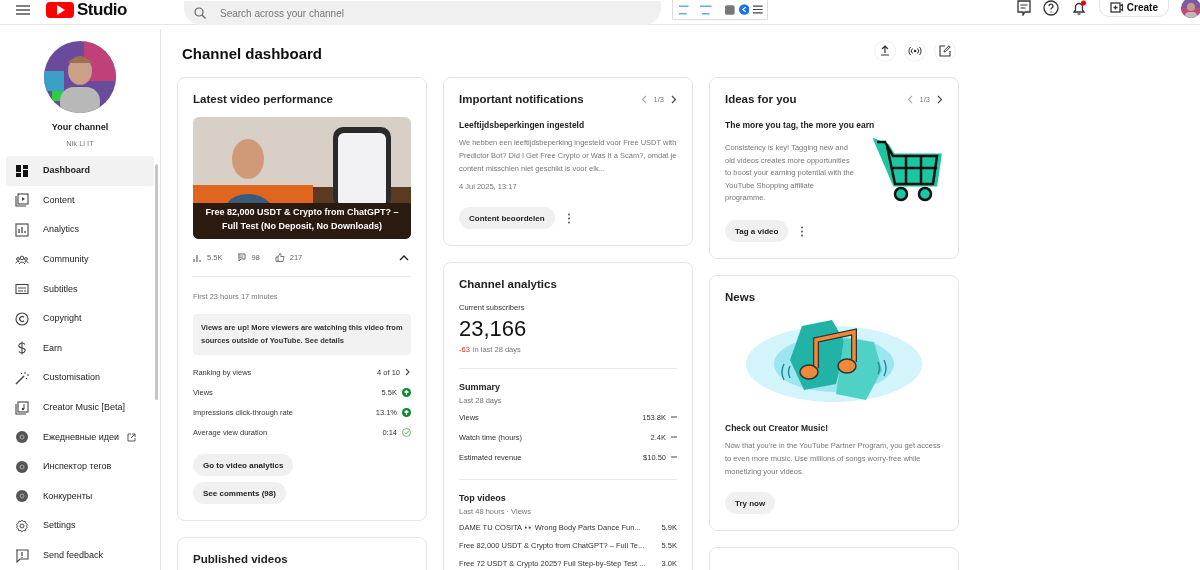 This screenshot has height=570, width=1200. What do you see at coordinates (80, 466) in the screenshot?
I see `sidebar-item: Инспектор тегов` at bounding box center [80, 466].